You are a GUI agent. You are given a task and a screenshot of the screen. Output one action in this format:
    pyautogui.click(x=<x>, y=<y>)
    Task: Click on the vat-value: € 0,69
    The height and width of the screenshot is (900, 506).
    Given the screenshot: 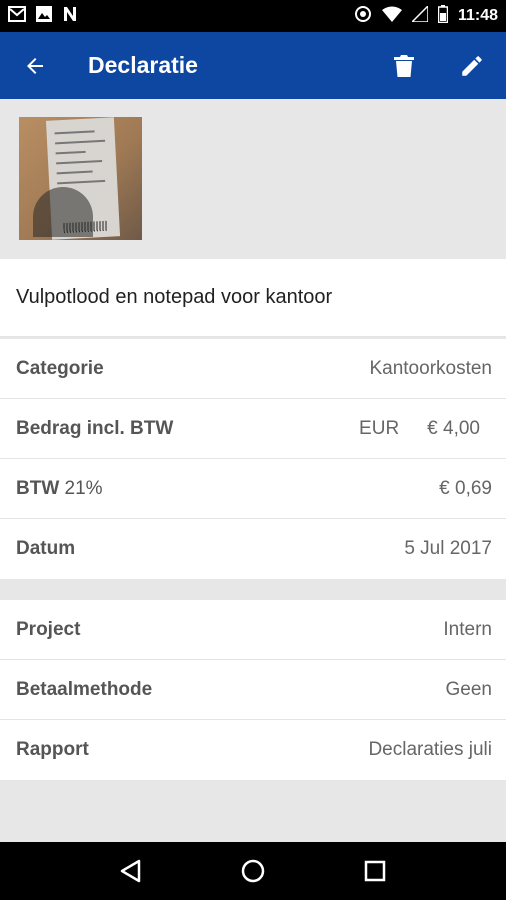 What is the action you would take?
    pyautogui.click(x=465, y=488)
    